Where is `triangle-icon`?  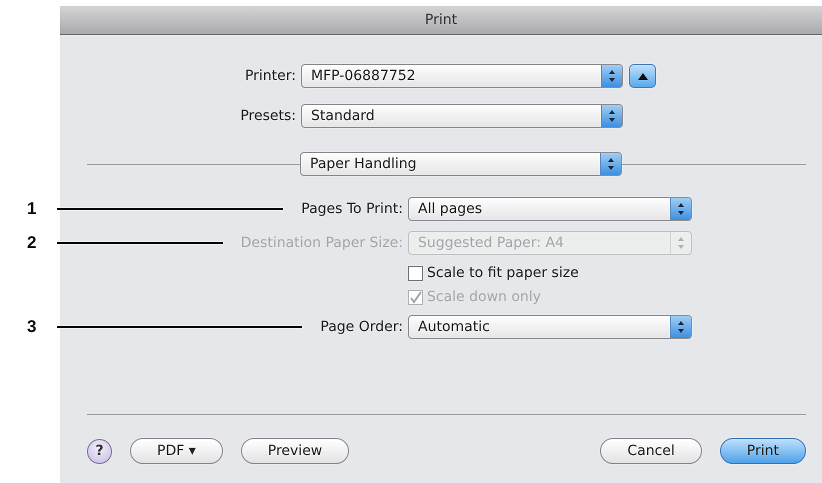 triangle-icon is located at coordinates (643, 76).